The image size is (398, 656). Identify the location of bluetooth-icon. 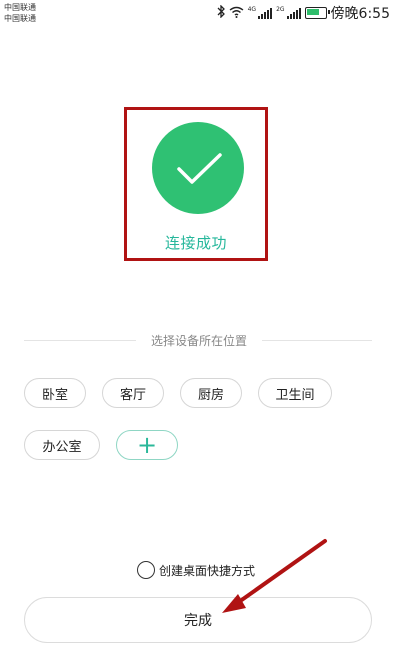
(221, 12).